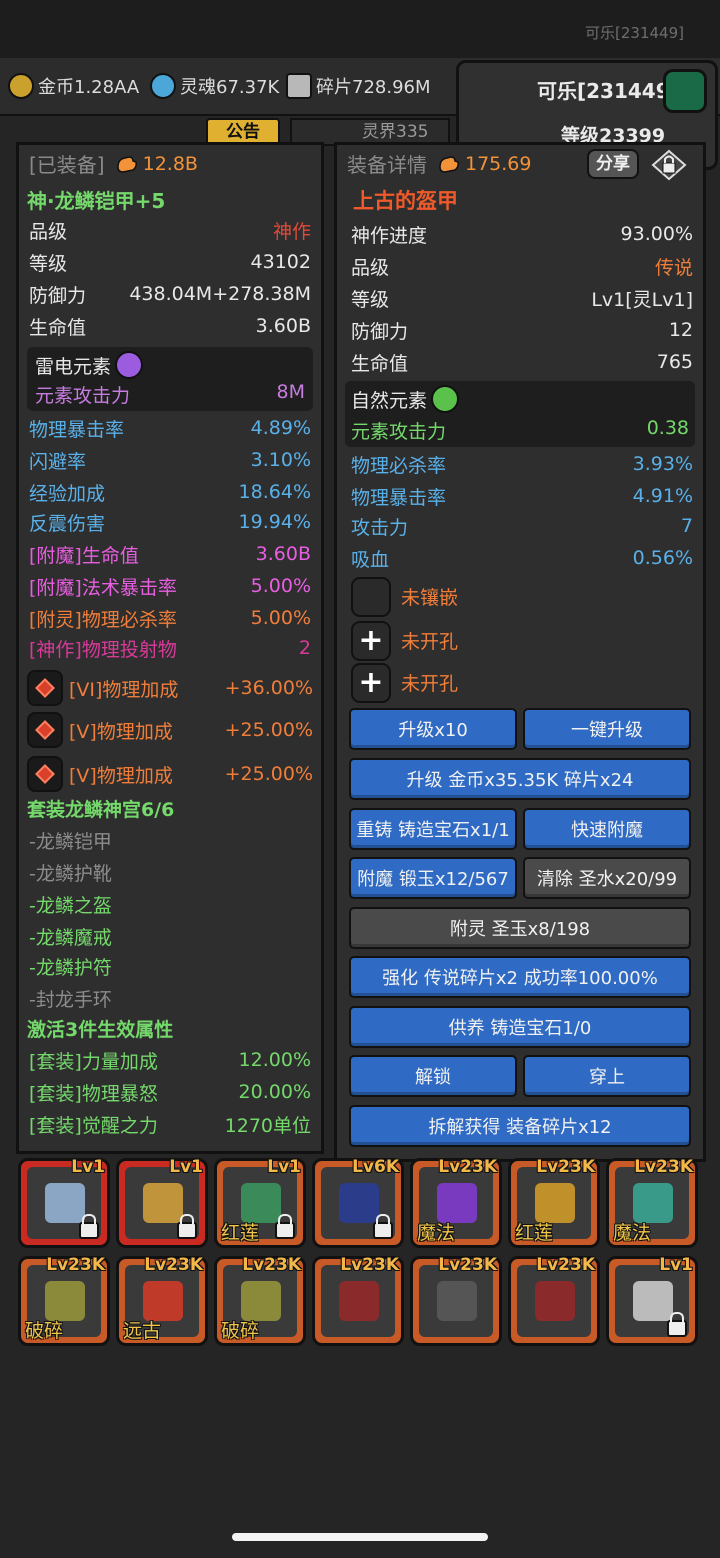  What do you see at coordinates (520, 1027) in the screenshot?
I see `nurture-button: 供养 铸造宝石1/0` at bounding box center [520, 1027].